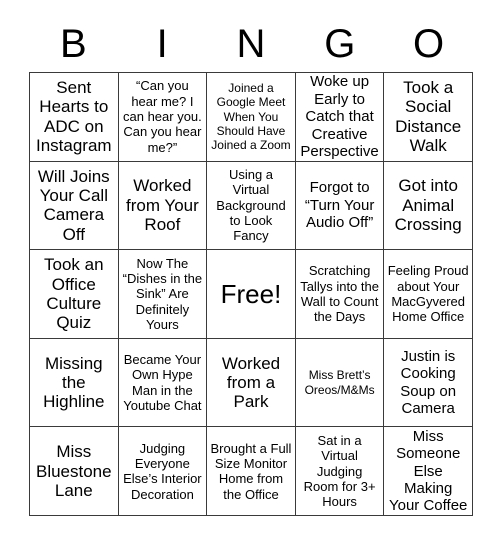  I want to click on bingo-cell: Using a Virtual Background to Look Fancy, so click(251, 206).